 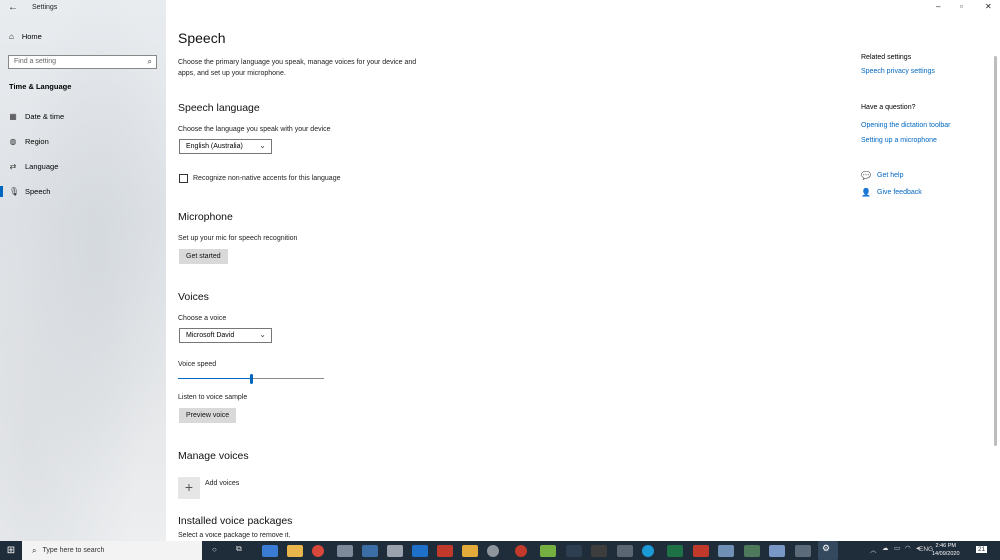 What do you see at coordinates (235, 521) in the screenshot?
I see `installed-voices-heading: Installed voice packages` at bounding box center [235, 521].